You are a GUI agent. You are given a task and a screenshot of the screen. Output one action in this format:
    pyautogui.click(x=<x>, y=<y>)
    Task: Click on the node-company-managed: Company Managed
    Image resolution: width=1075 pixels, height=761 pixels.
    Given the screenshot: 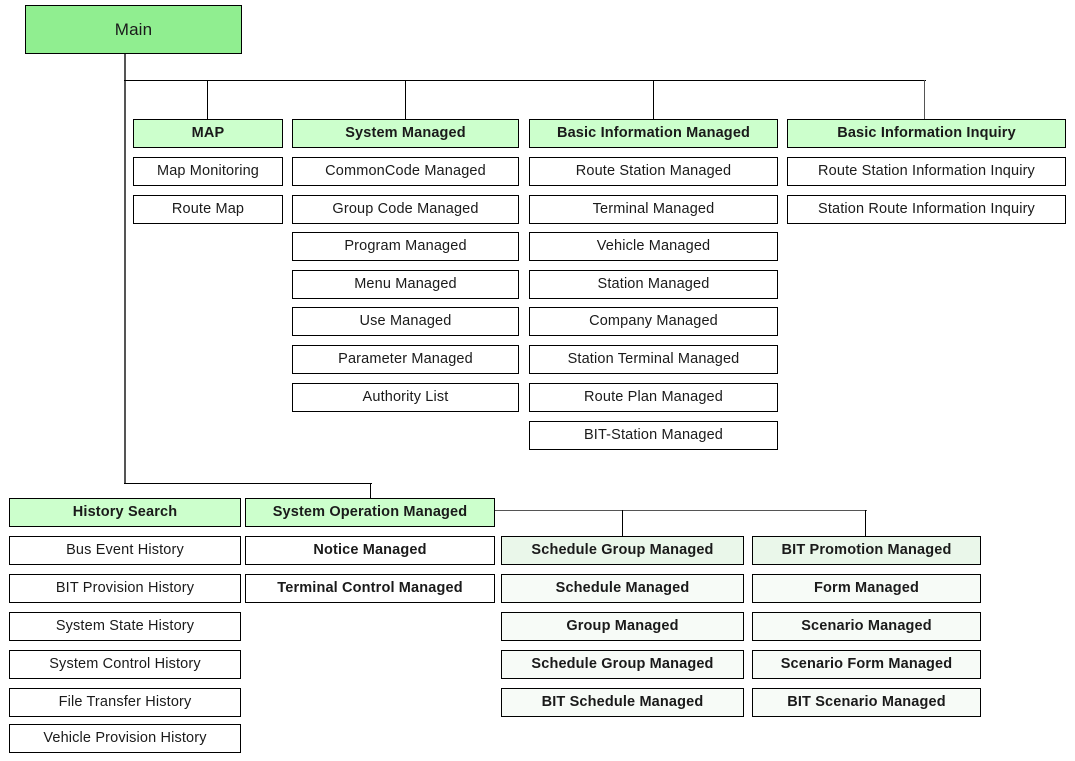 What is the action you would take?
    pyautogui.click(x=653, y=321)
    